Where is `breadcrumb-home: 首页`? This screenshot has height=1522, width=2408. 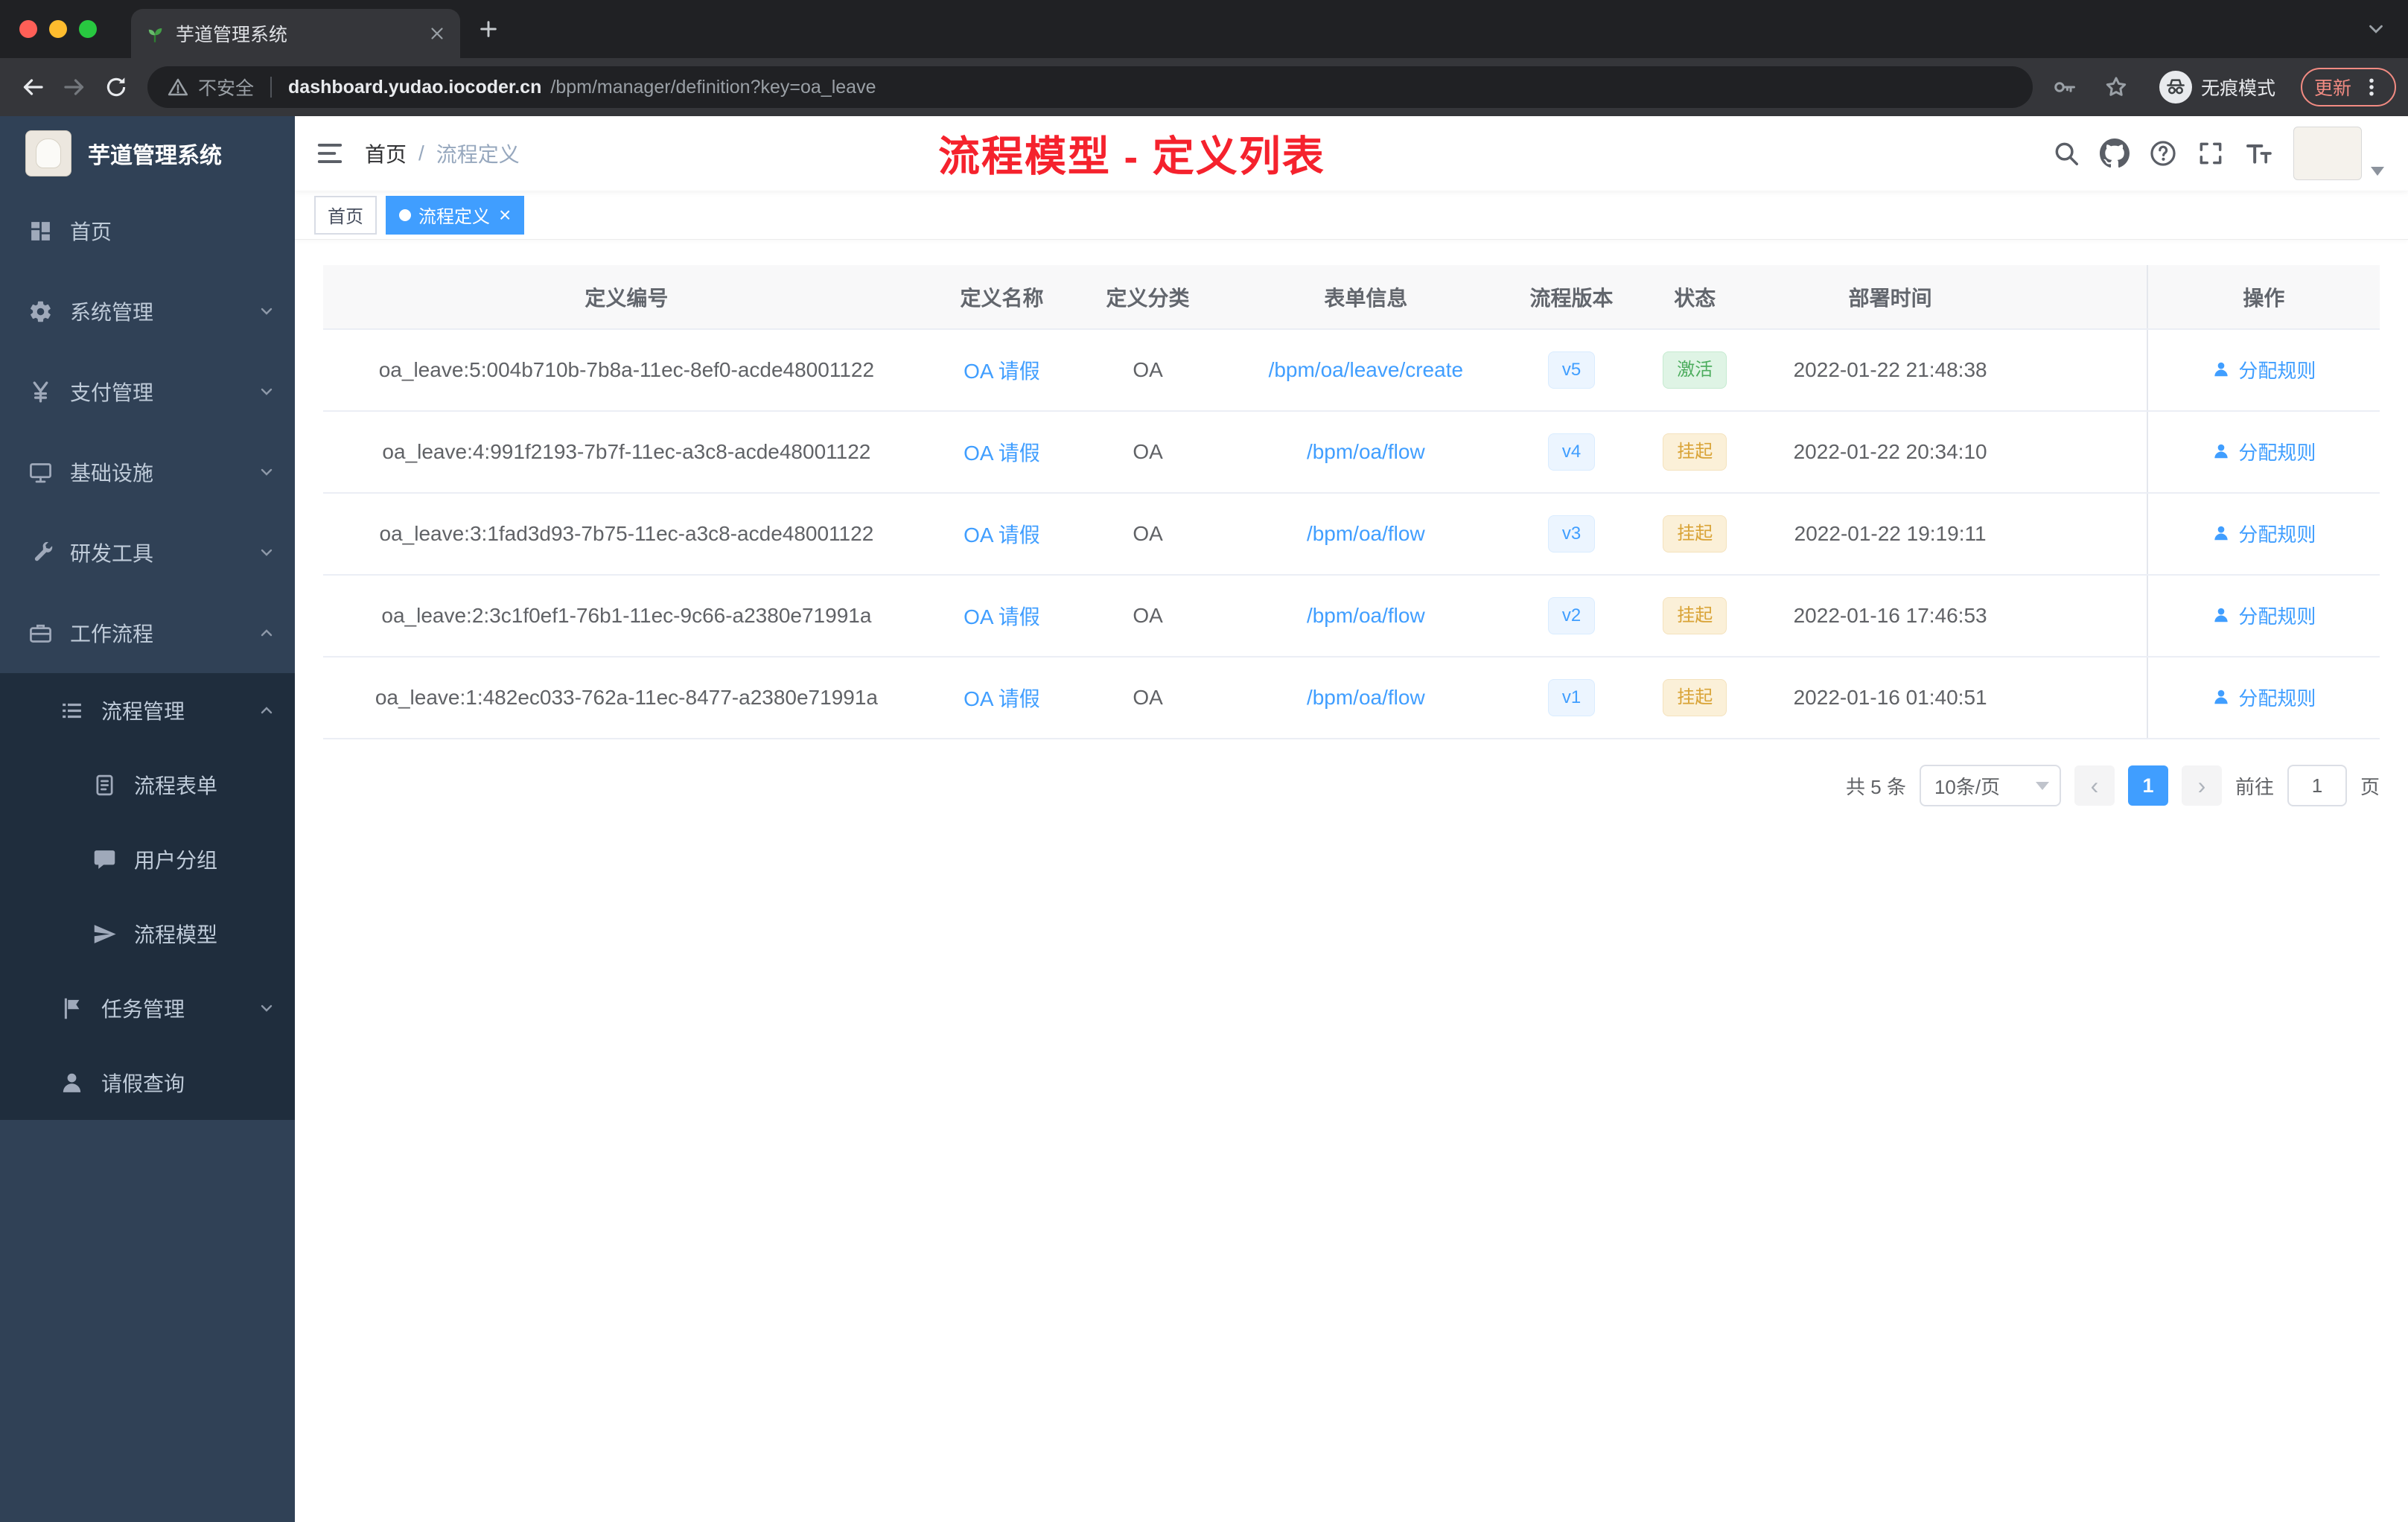
breadcrumb-home: 首页 is located at coordinates (386, 153).